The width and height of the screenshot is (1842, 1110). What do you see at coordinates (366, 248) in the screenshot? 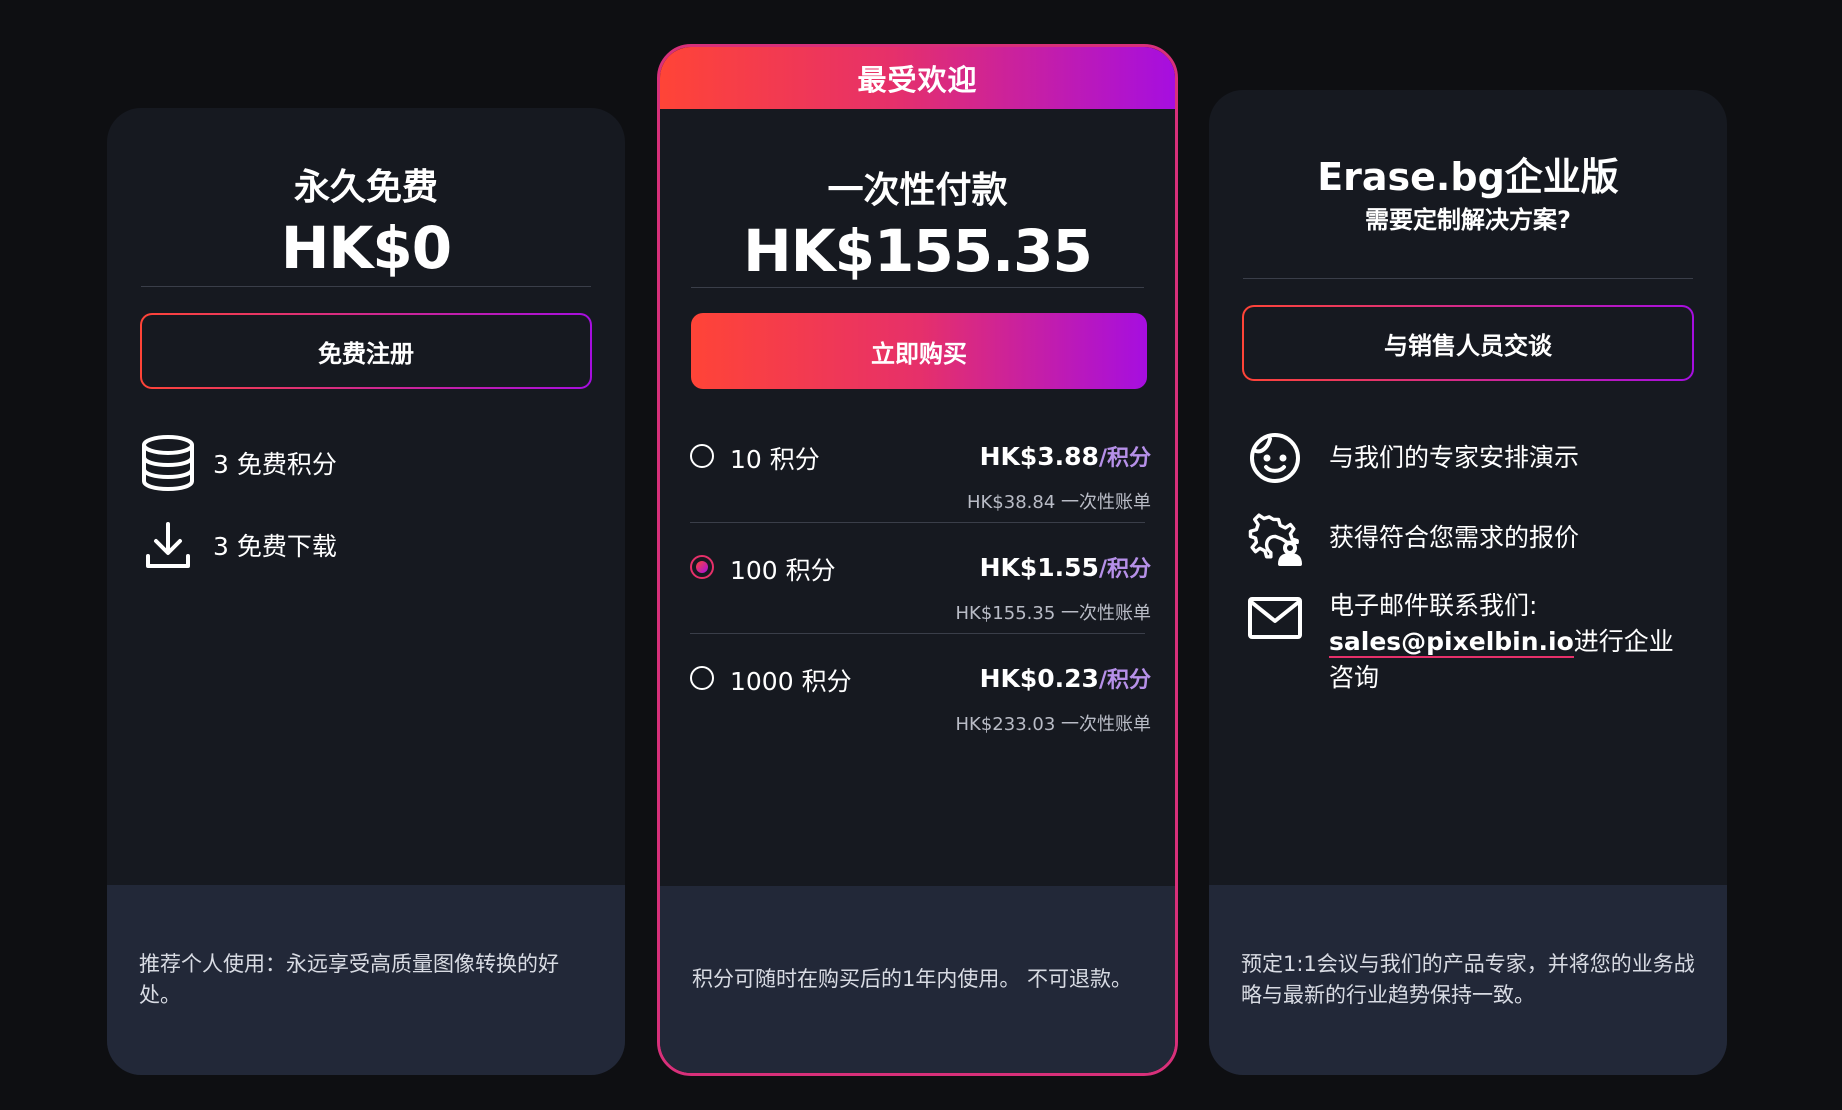
I see `plan-price: HK$0` at bounding box center [366, 248].